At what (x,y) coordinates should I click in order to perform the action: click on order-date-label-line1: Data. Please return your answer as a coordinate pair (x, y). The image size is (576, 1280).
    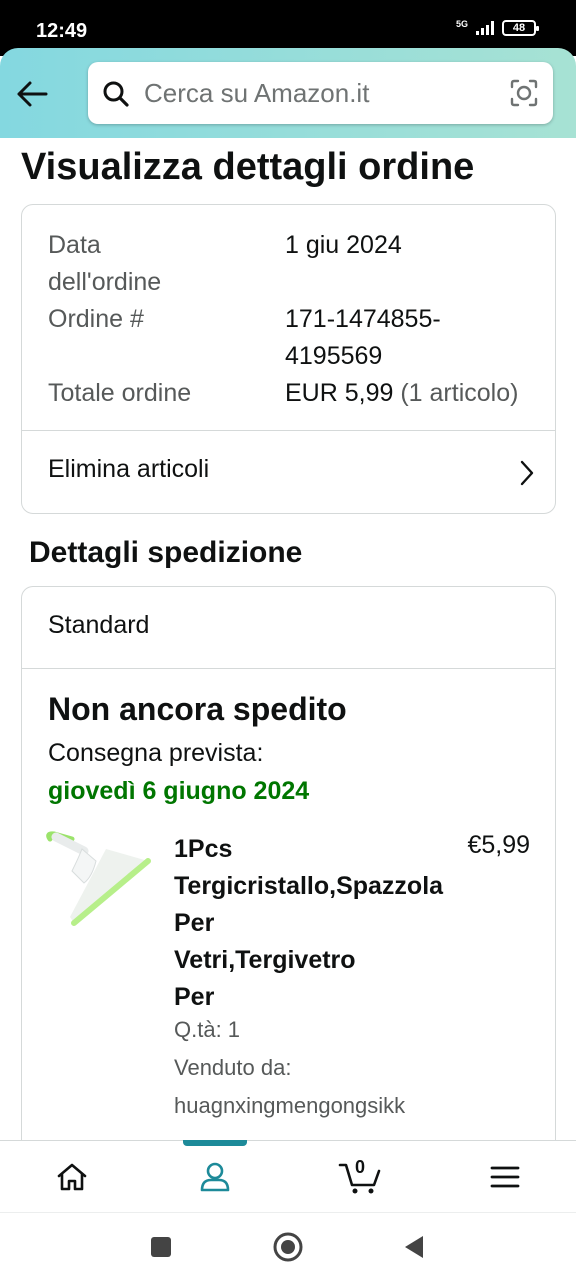
    Looking at the image, I should click on (74, 245).